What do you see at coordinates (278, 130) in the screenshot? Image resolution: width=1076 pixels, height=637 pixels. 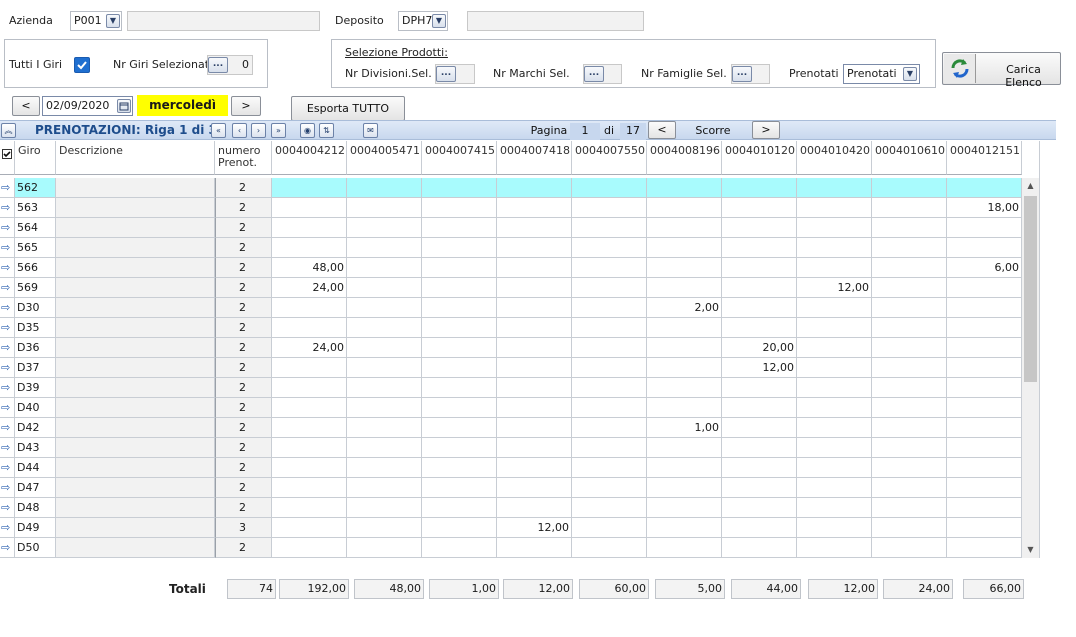 I see `last-page-icon: »` at bounding box center [278, 130].